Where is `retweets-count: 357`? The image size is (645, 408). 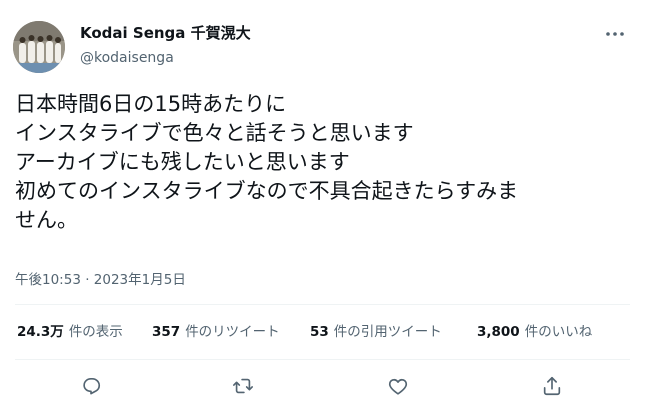 retweets-count: 357 is located at coordinates (166, 332).